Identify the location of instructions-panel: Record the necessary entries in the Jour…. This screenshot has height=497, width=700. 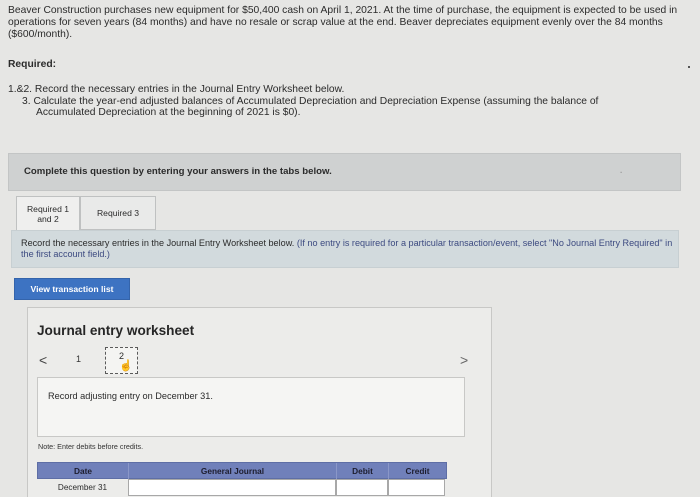
(345, 249).